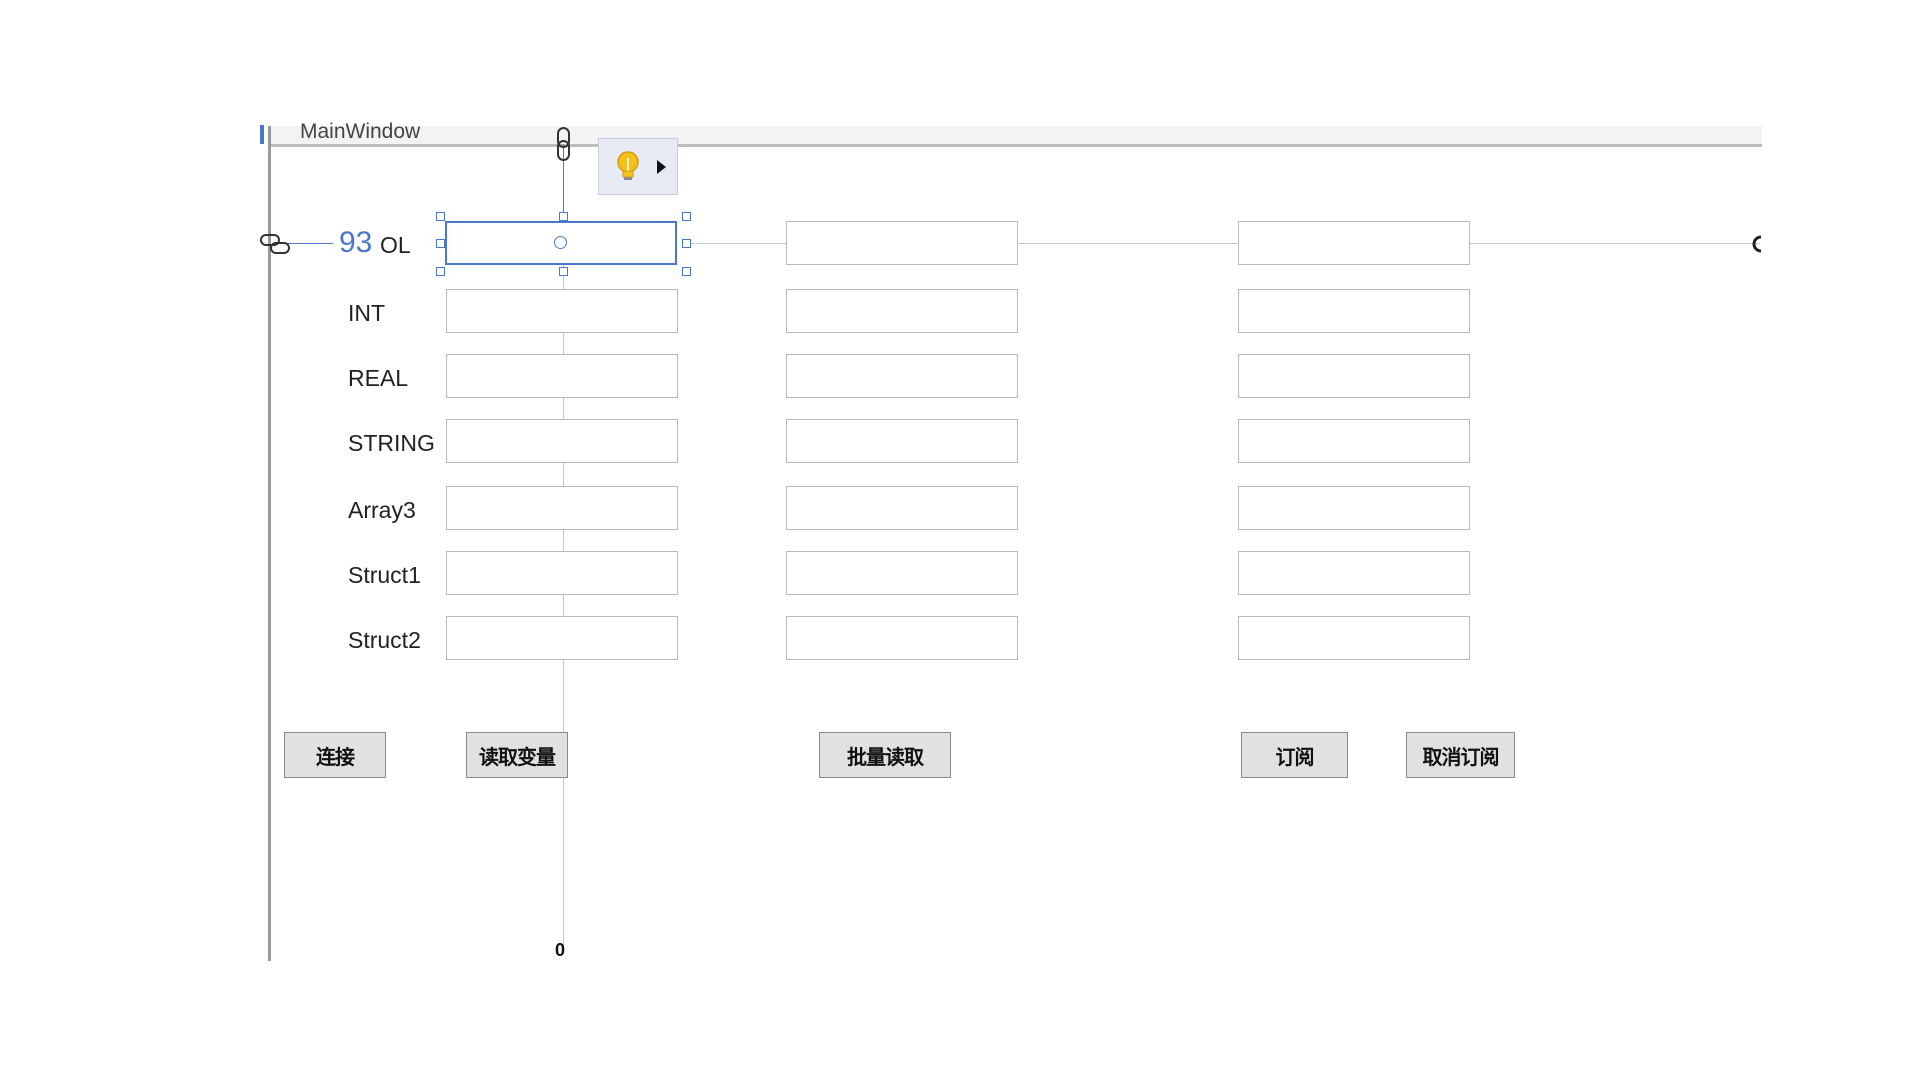 This screenshot has height=1080, width=1920. Describe the element at coordinates (1354, 508) in the screenshot. I see `subscribe-array3-input` at that location.